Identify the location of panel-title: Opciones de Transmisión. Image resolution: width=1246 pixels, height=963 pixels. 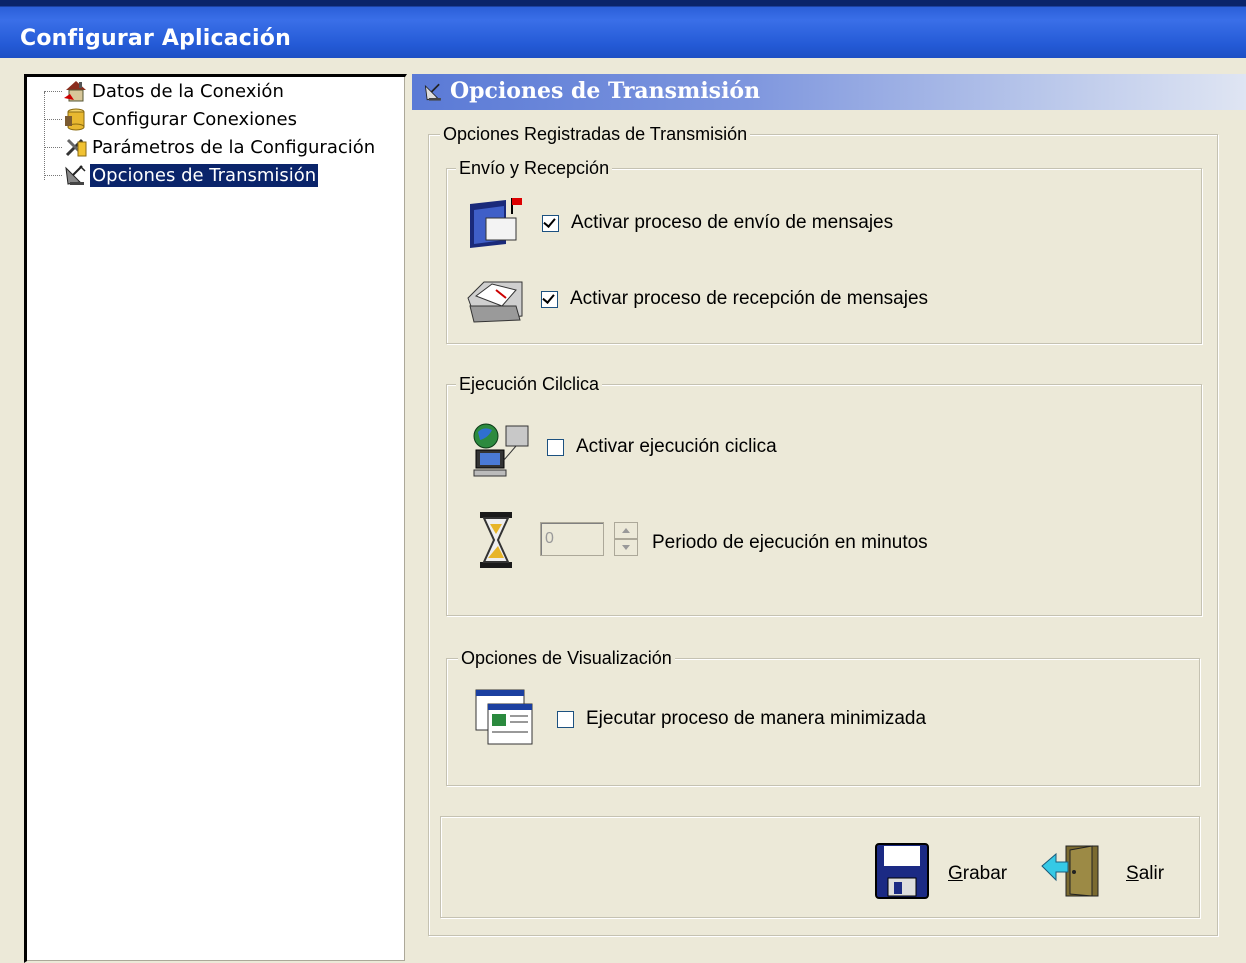
(605, 91).